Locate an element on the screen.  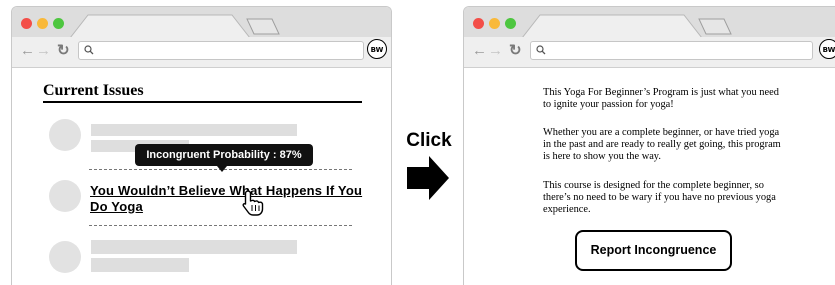
report-incongruence-button: Report Incongruence is located at coordinates (653, 250).